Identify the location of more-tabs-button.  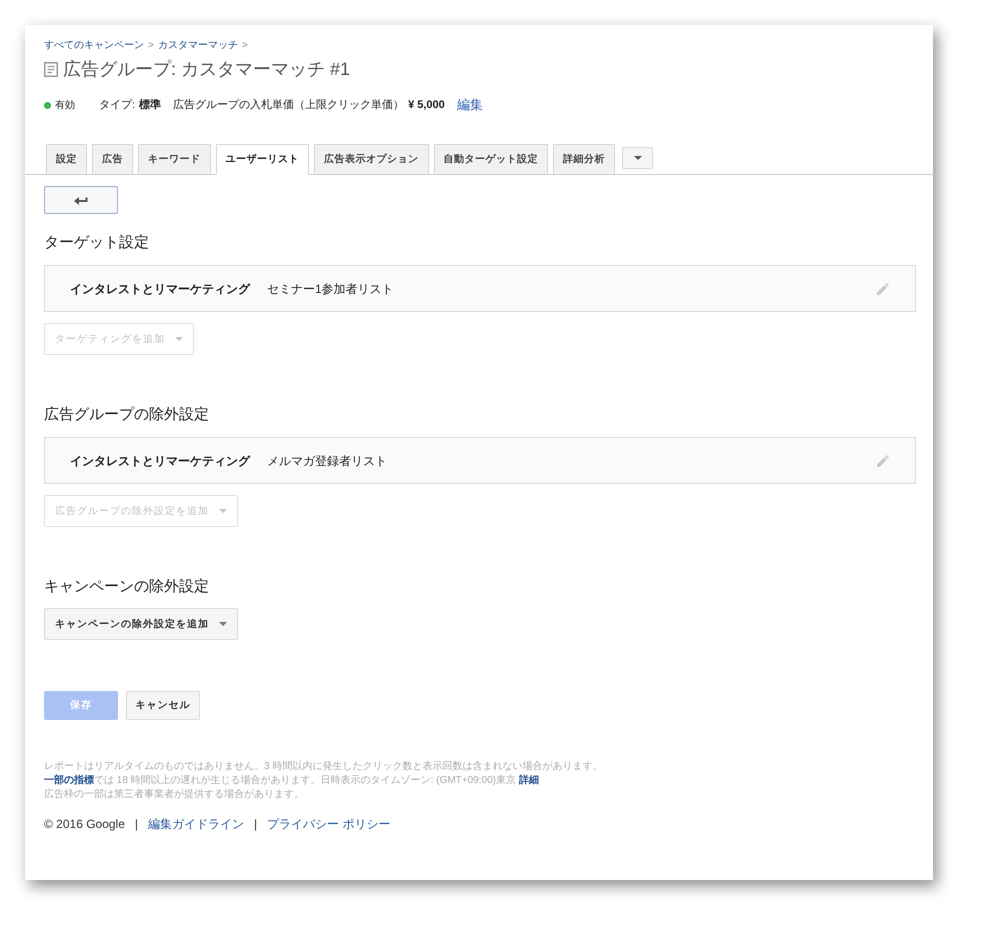
(637, 158).